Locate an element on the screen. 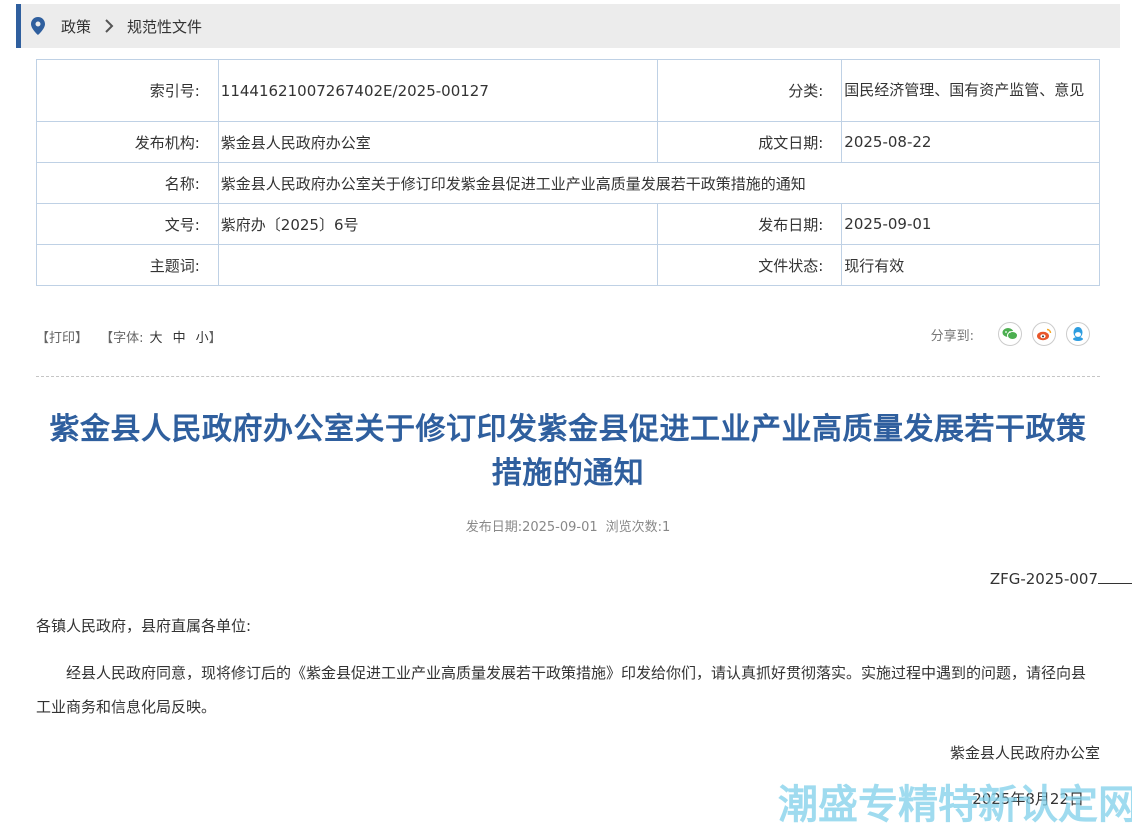 This screenshot has height=830, width=1132. watermark: 潮盛专精特新认定网 is located at coordinates (955, 805).